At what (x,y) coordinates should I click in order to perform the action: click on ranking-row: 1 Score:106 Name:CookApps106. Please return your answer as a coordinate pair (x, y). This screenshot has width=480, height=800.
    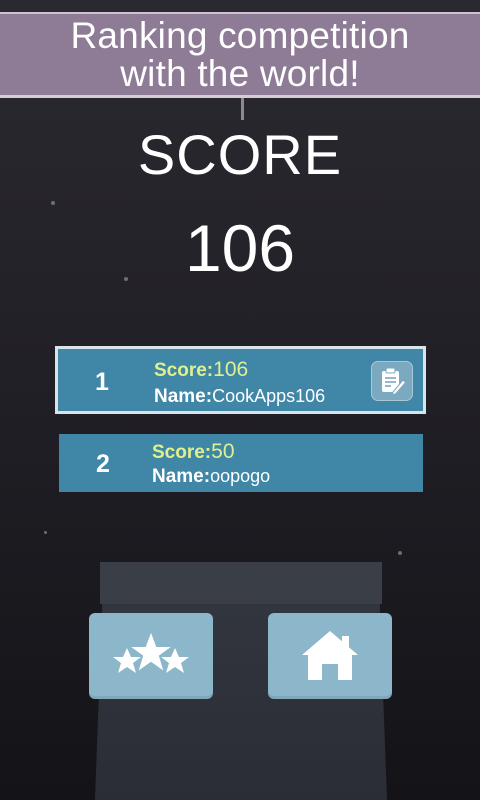
    Looking at the image, I should click on (240, 380).